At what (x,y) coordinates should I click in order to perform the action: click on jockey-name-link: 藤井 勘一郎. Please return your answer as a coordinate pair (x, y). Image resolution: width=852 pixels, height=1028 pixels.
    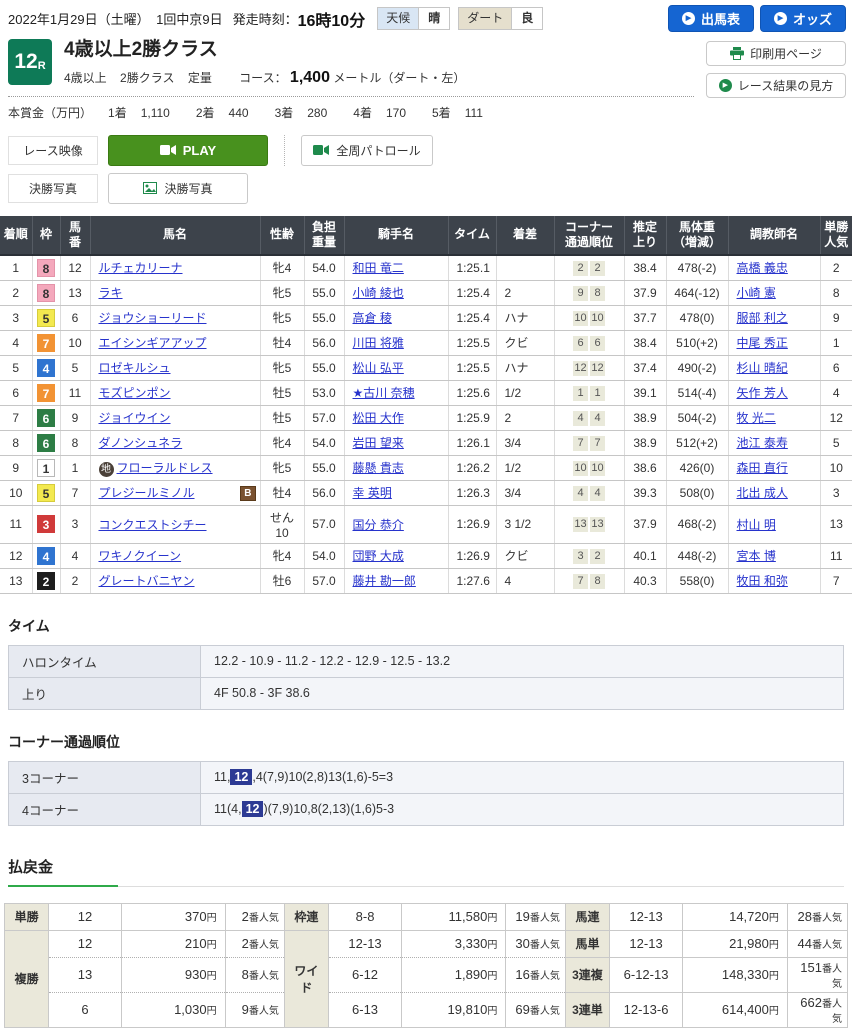
    Looking at the image, I should click on (384, 581).